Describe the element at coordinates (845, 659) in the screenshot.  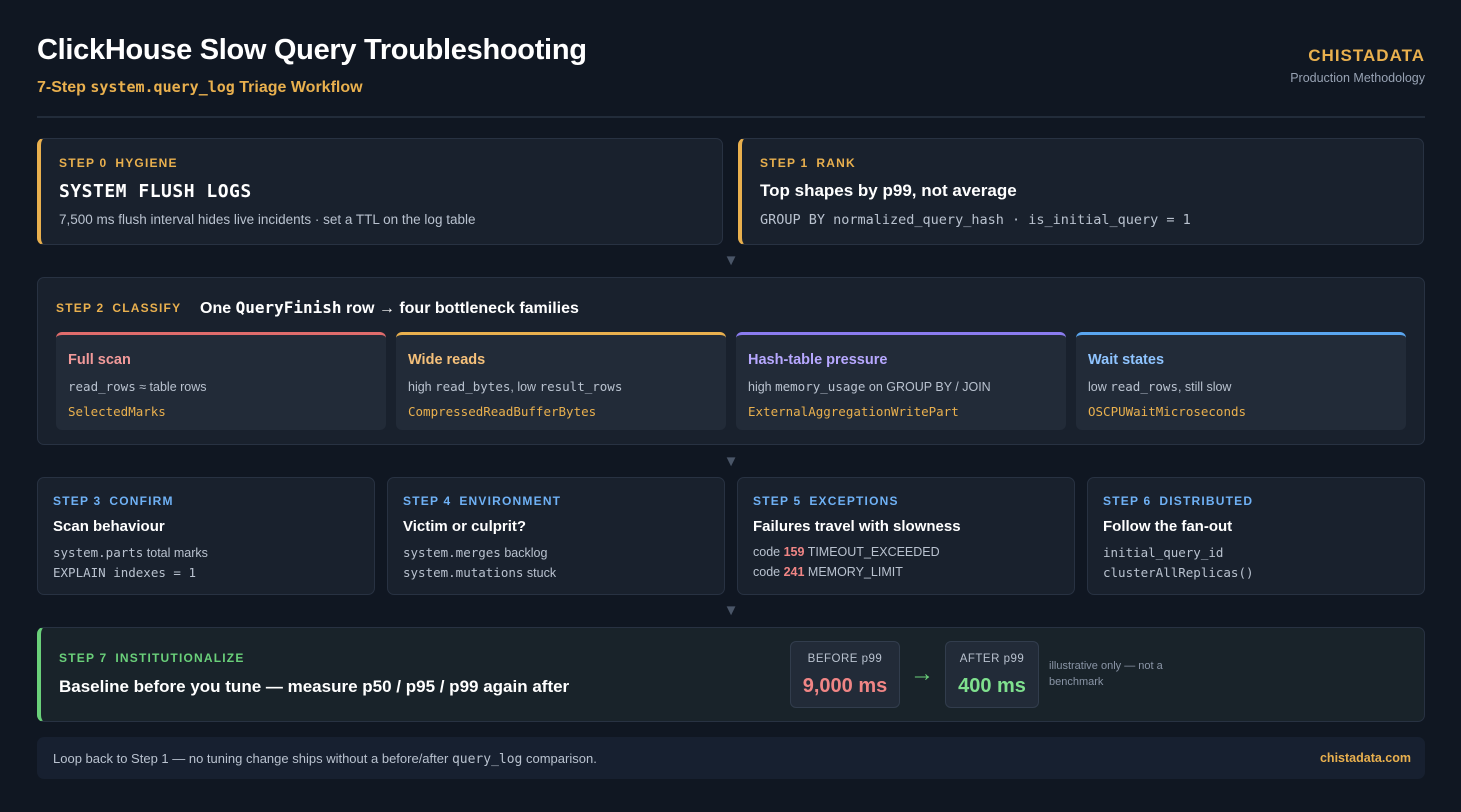
I see `before-label: BEFORE p99` at that location.